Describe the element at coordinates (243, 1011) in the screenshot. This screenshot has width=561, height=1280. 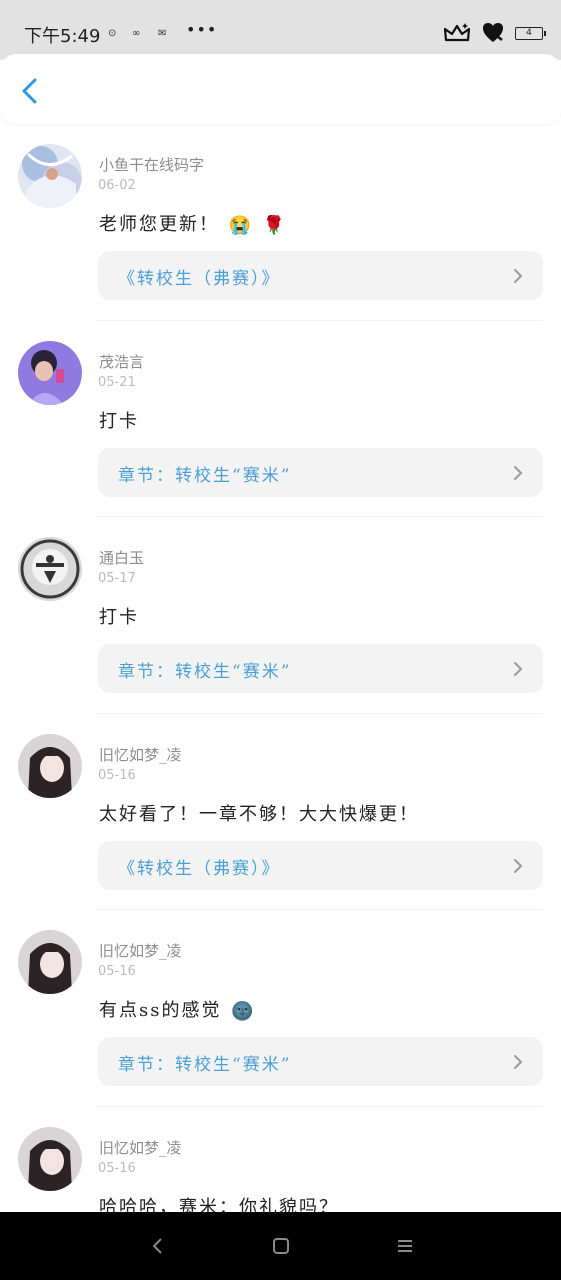
I see `moon-face-emoji-icon: 🌚` at that location.